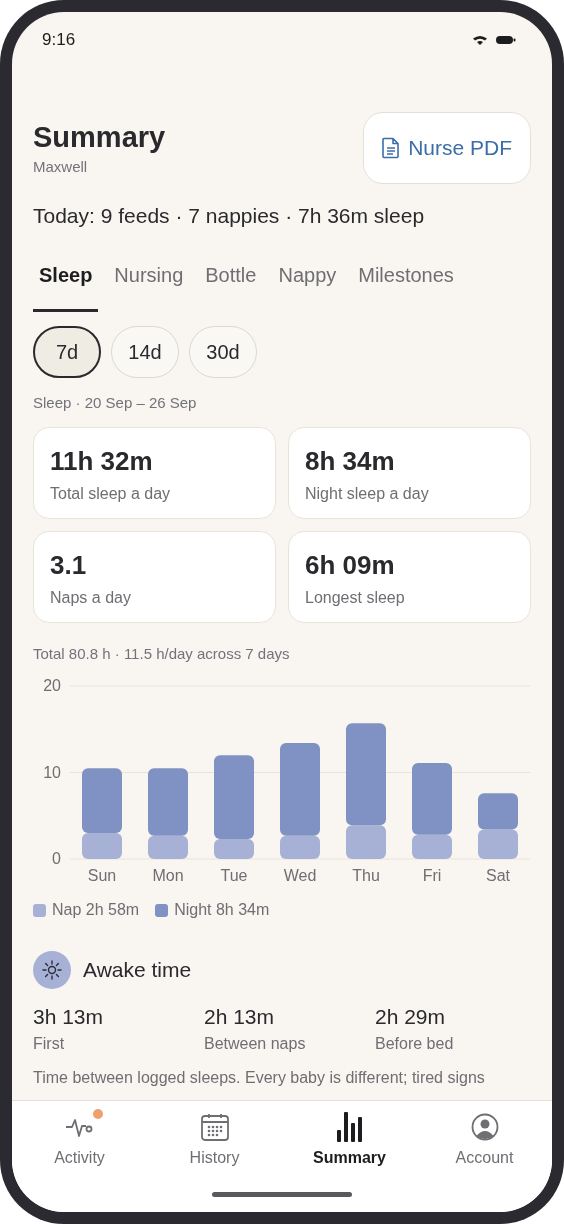 Image resolution: width=564 pixels, height=1224 pixels. Describe the element at coordinates (229, 216) in the screenshot. I see `today-summary: Today: 9 feeds · 7 nappies · 7h 36m sleep` at that location.